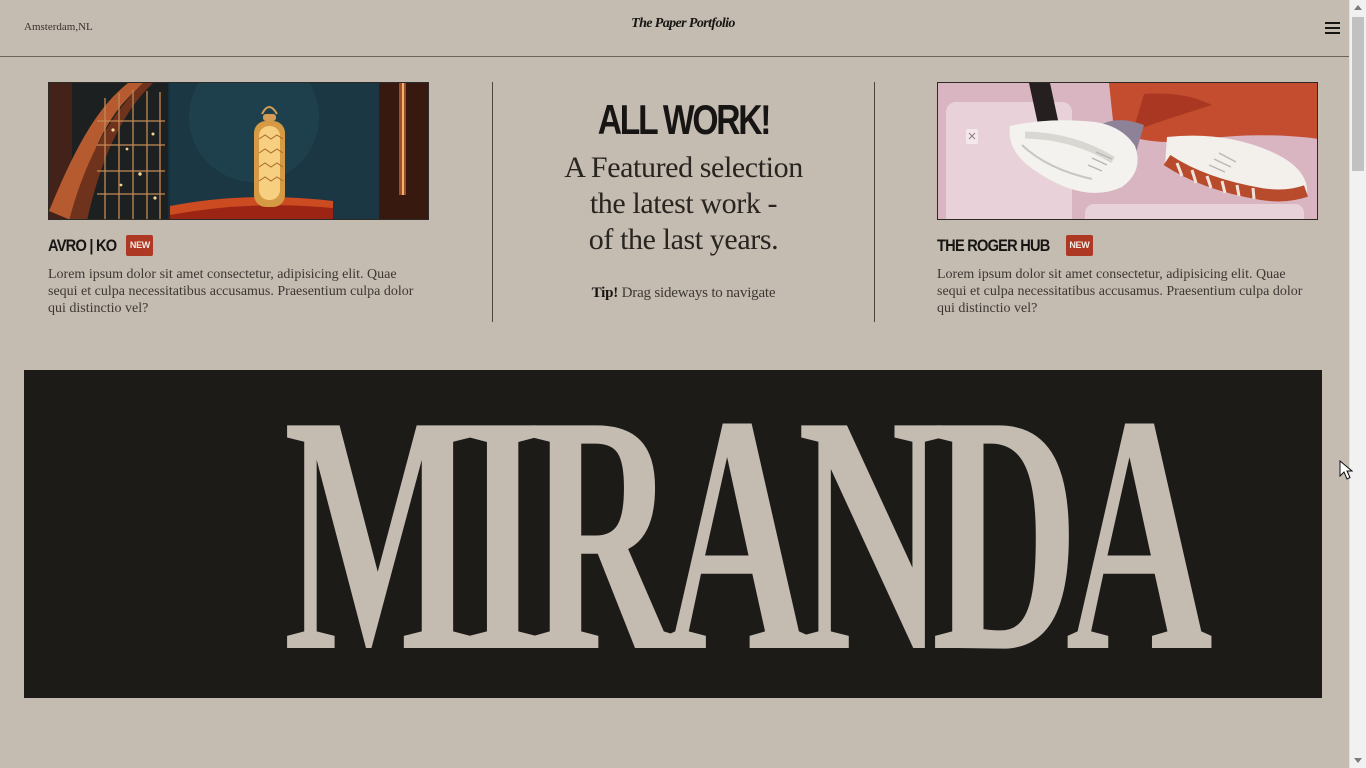  I want to click on project-title: AVRO | KO, so click(82, 246).